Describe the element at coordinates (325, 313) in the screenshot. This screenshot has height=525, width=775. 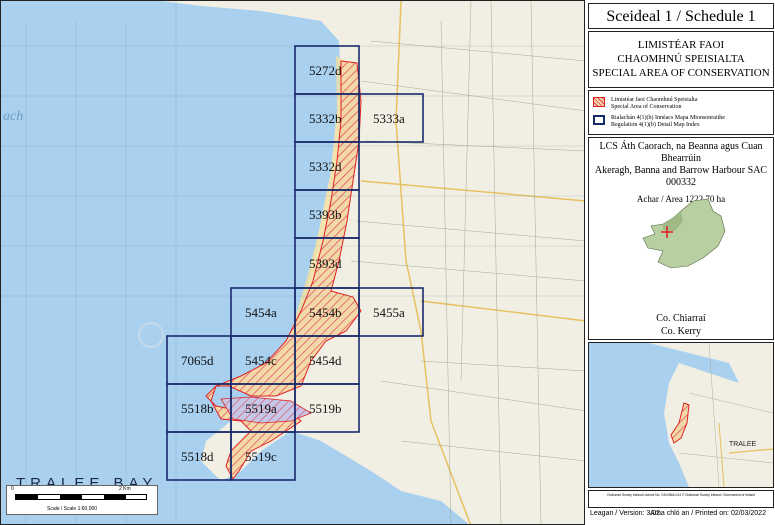
I see `tile-label: 5454b` at that location.